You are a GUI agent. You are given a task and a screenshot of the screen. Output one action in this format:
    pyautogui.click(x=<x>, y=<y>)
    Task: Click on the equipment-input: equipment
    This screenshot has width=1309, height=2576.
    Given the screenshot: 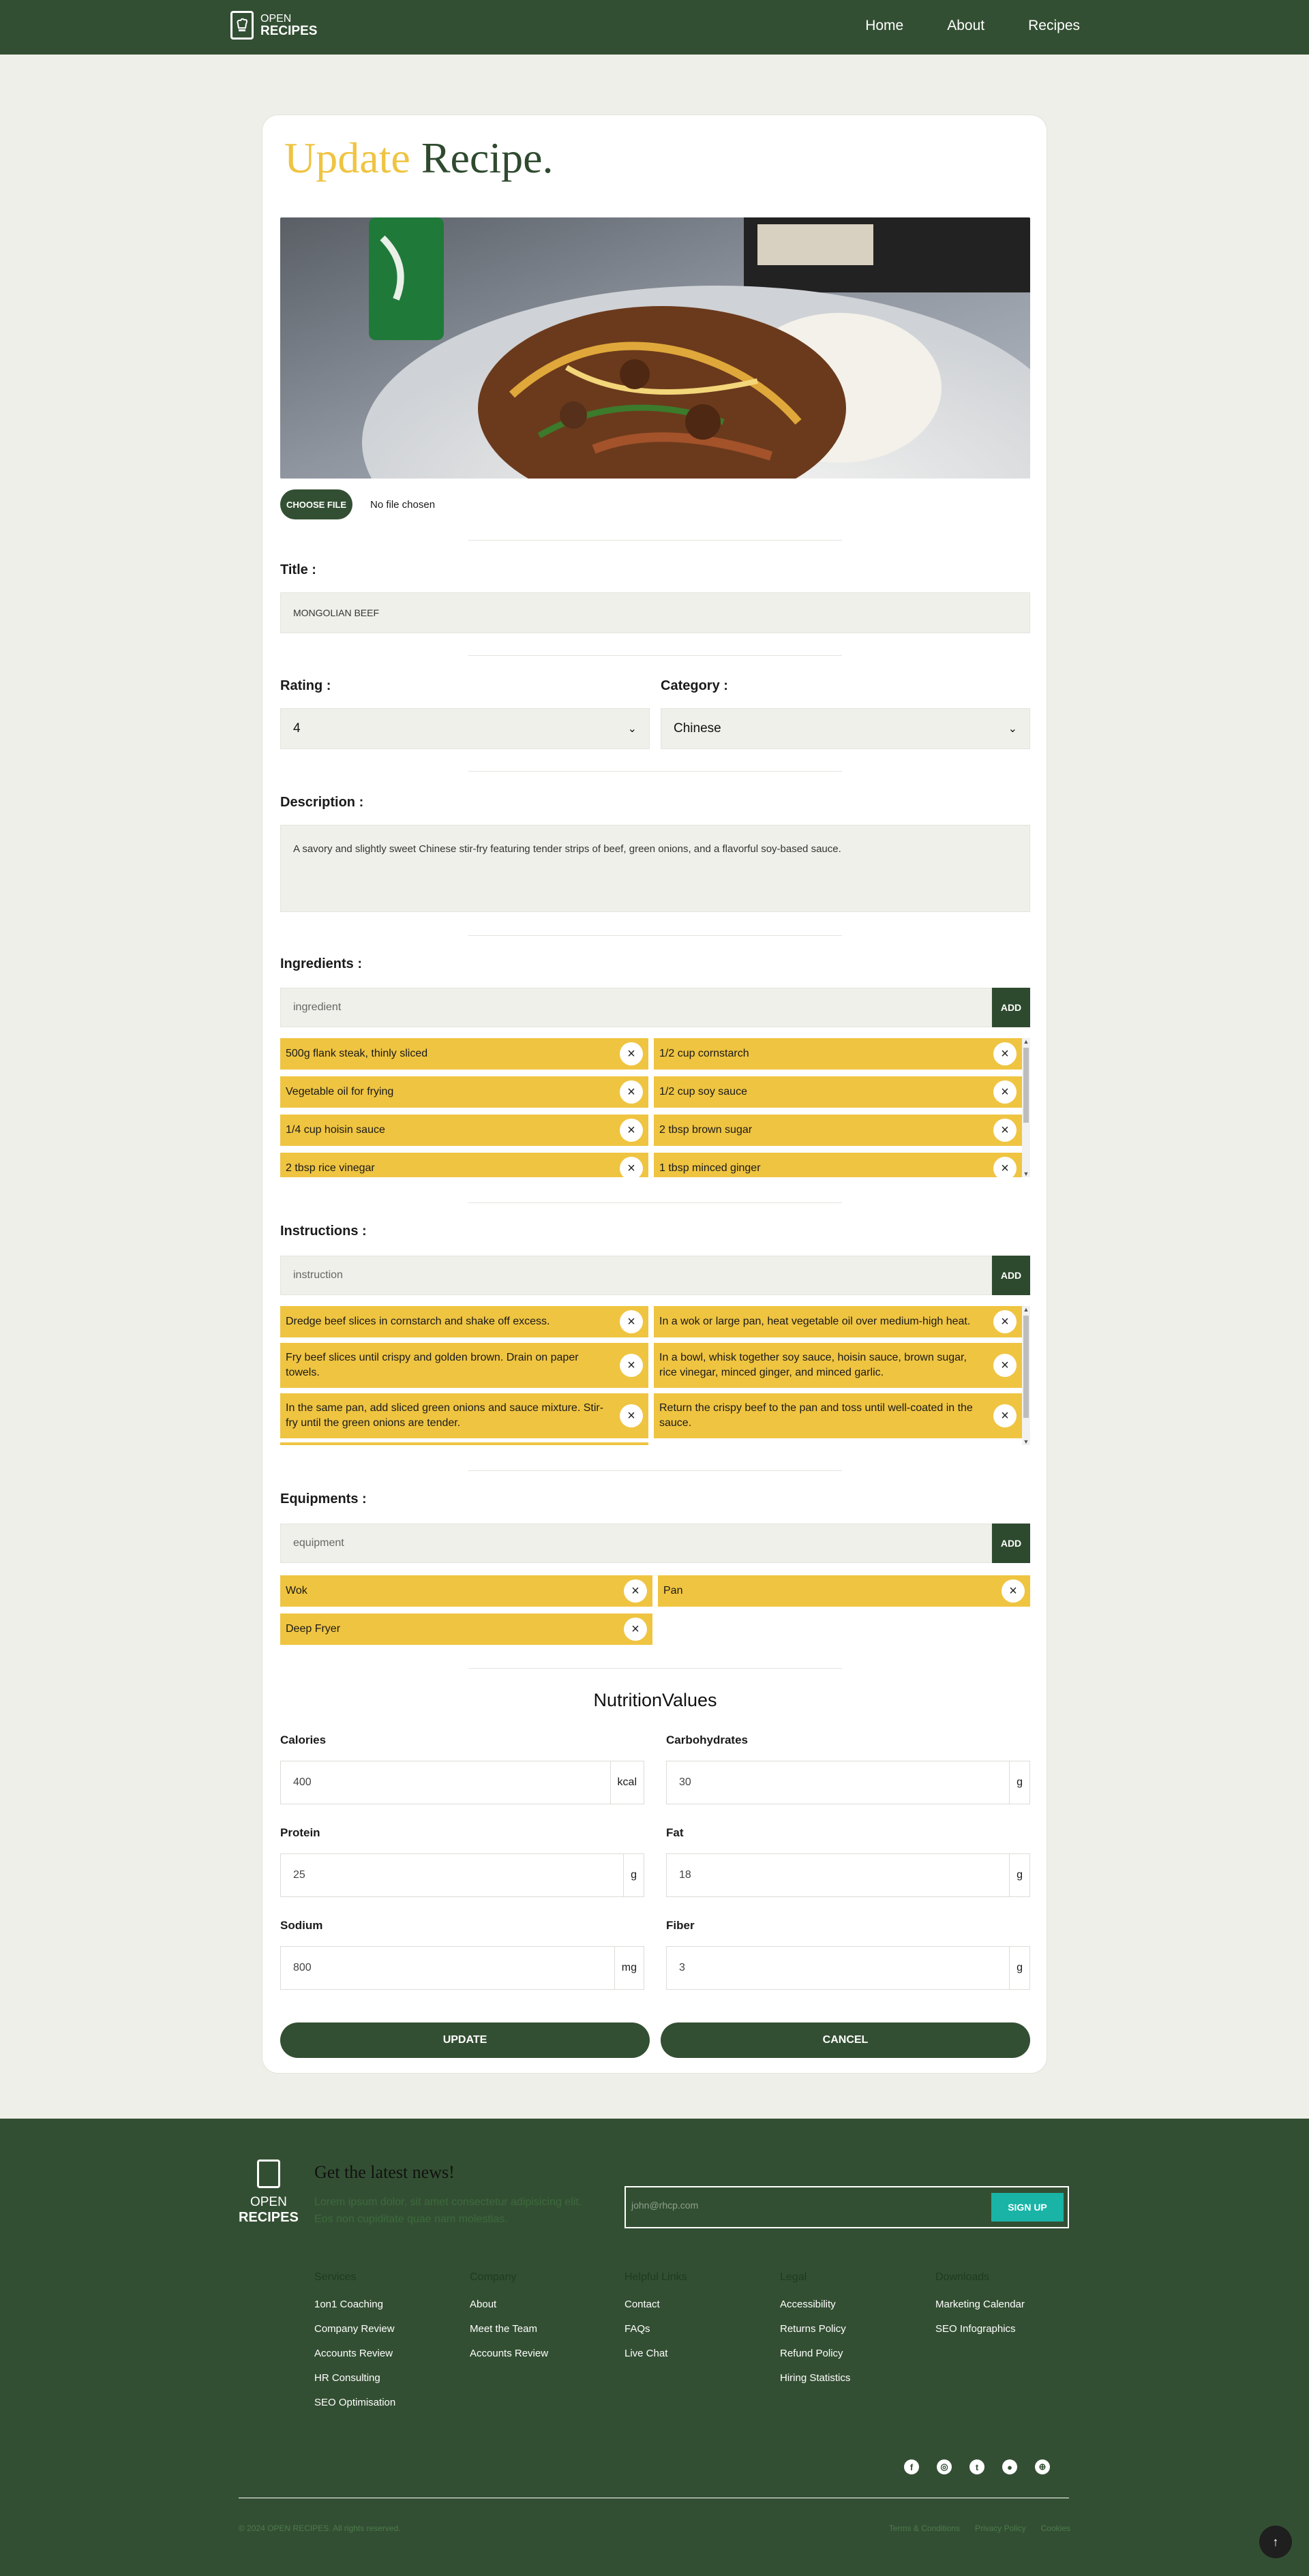 What is the action you would take?
    pyautogui.click(x=636, y=1544)
    